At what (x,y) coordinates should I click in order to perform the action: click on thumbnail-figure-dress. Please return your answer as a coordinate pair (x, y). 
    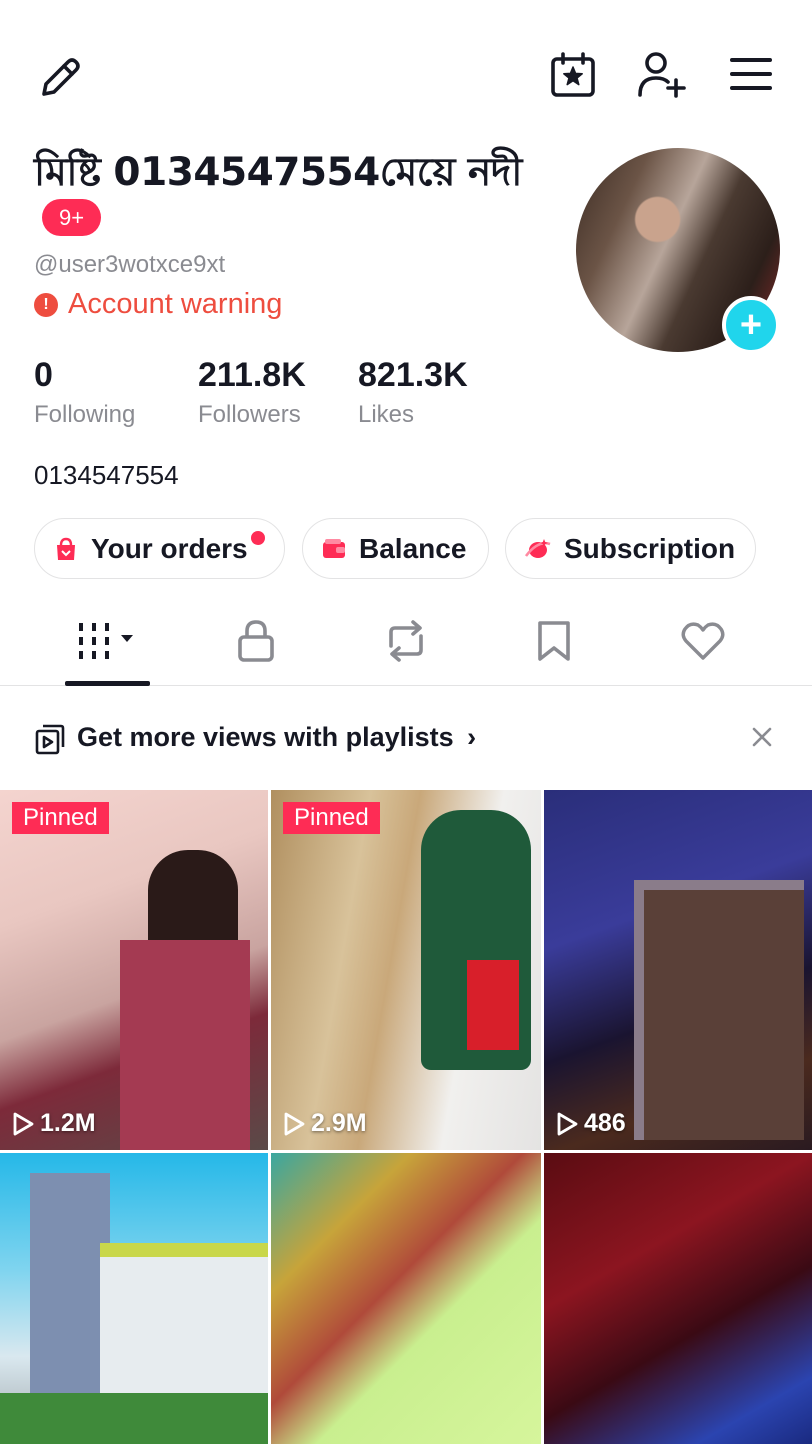
    Looking at the image, I should click on (185, 1045).